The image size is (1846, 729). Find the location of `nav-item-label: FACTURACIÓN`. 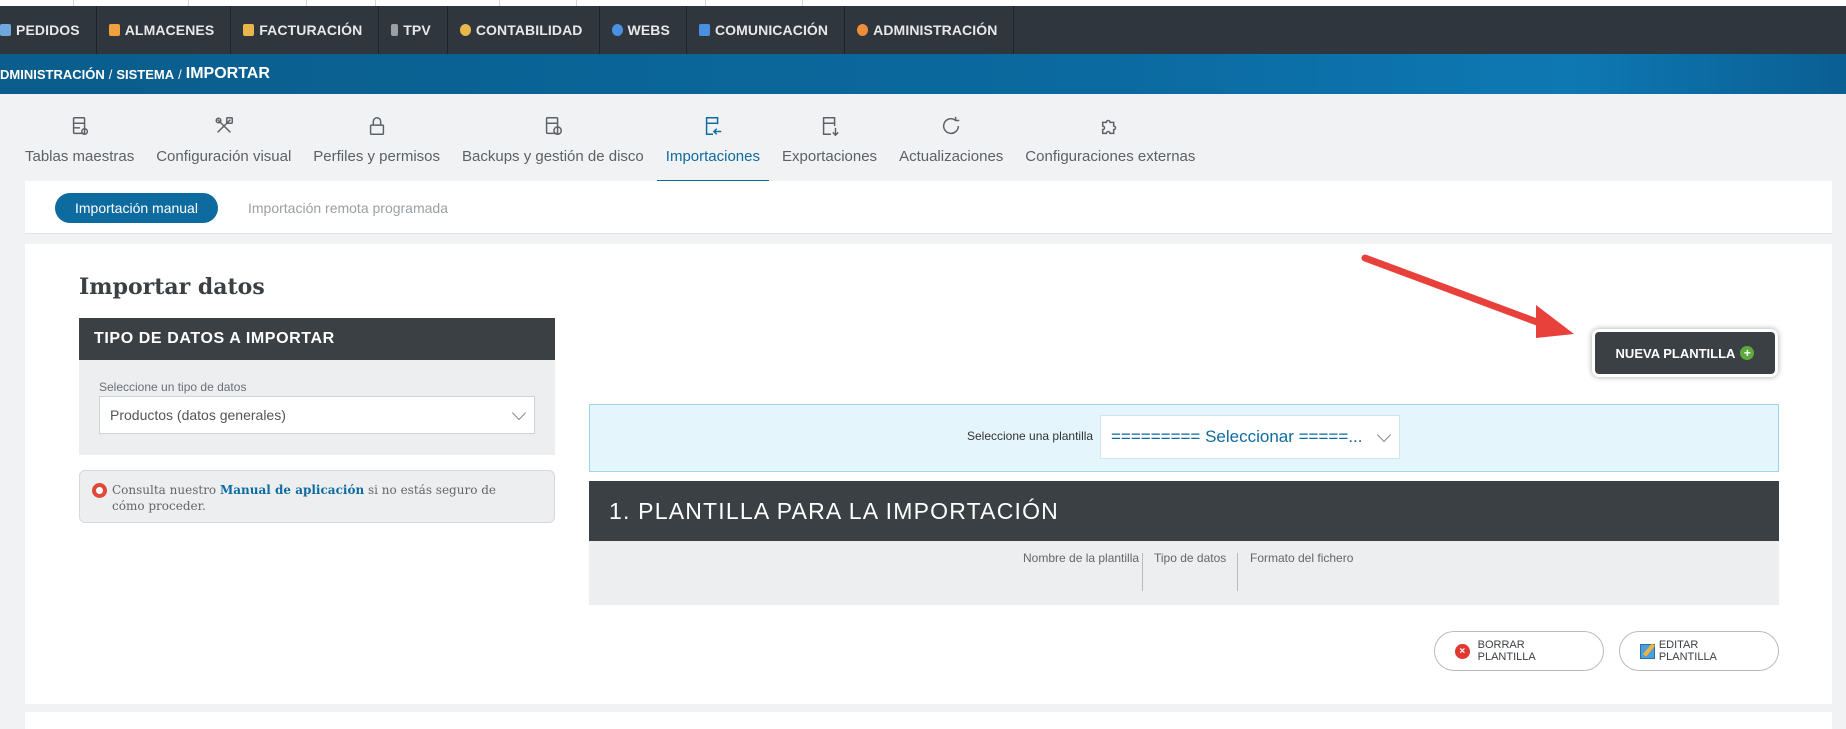

nav-item-label: FACTURACIÓN is located at coordinates (311, 30).